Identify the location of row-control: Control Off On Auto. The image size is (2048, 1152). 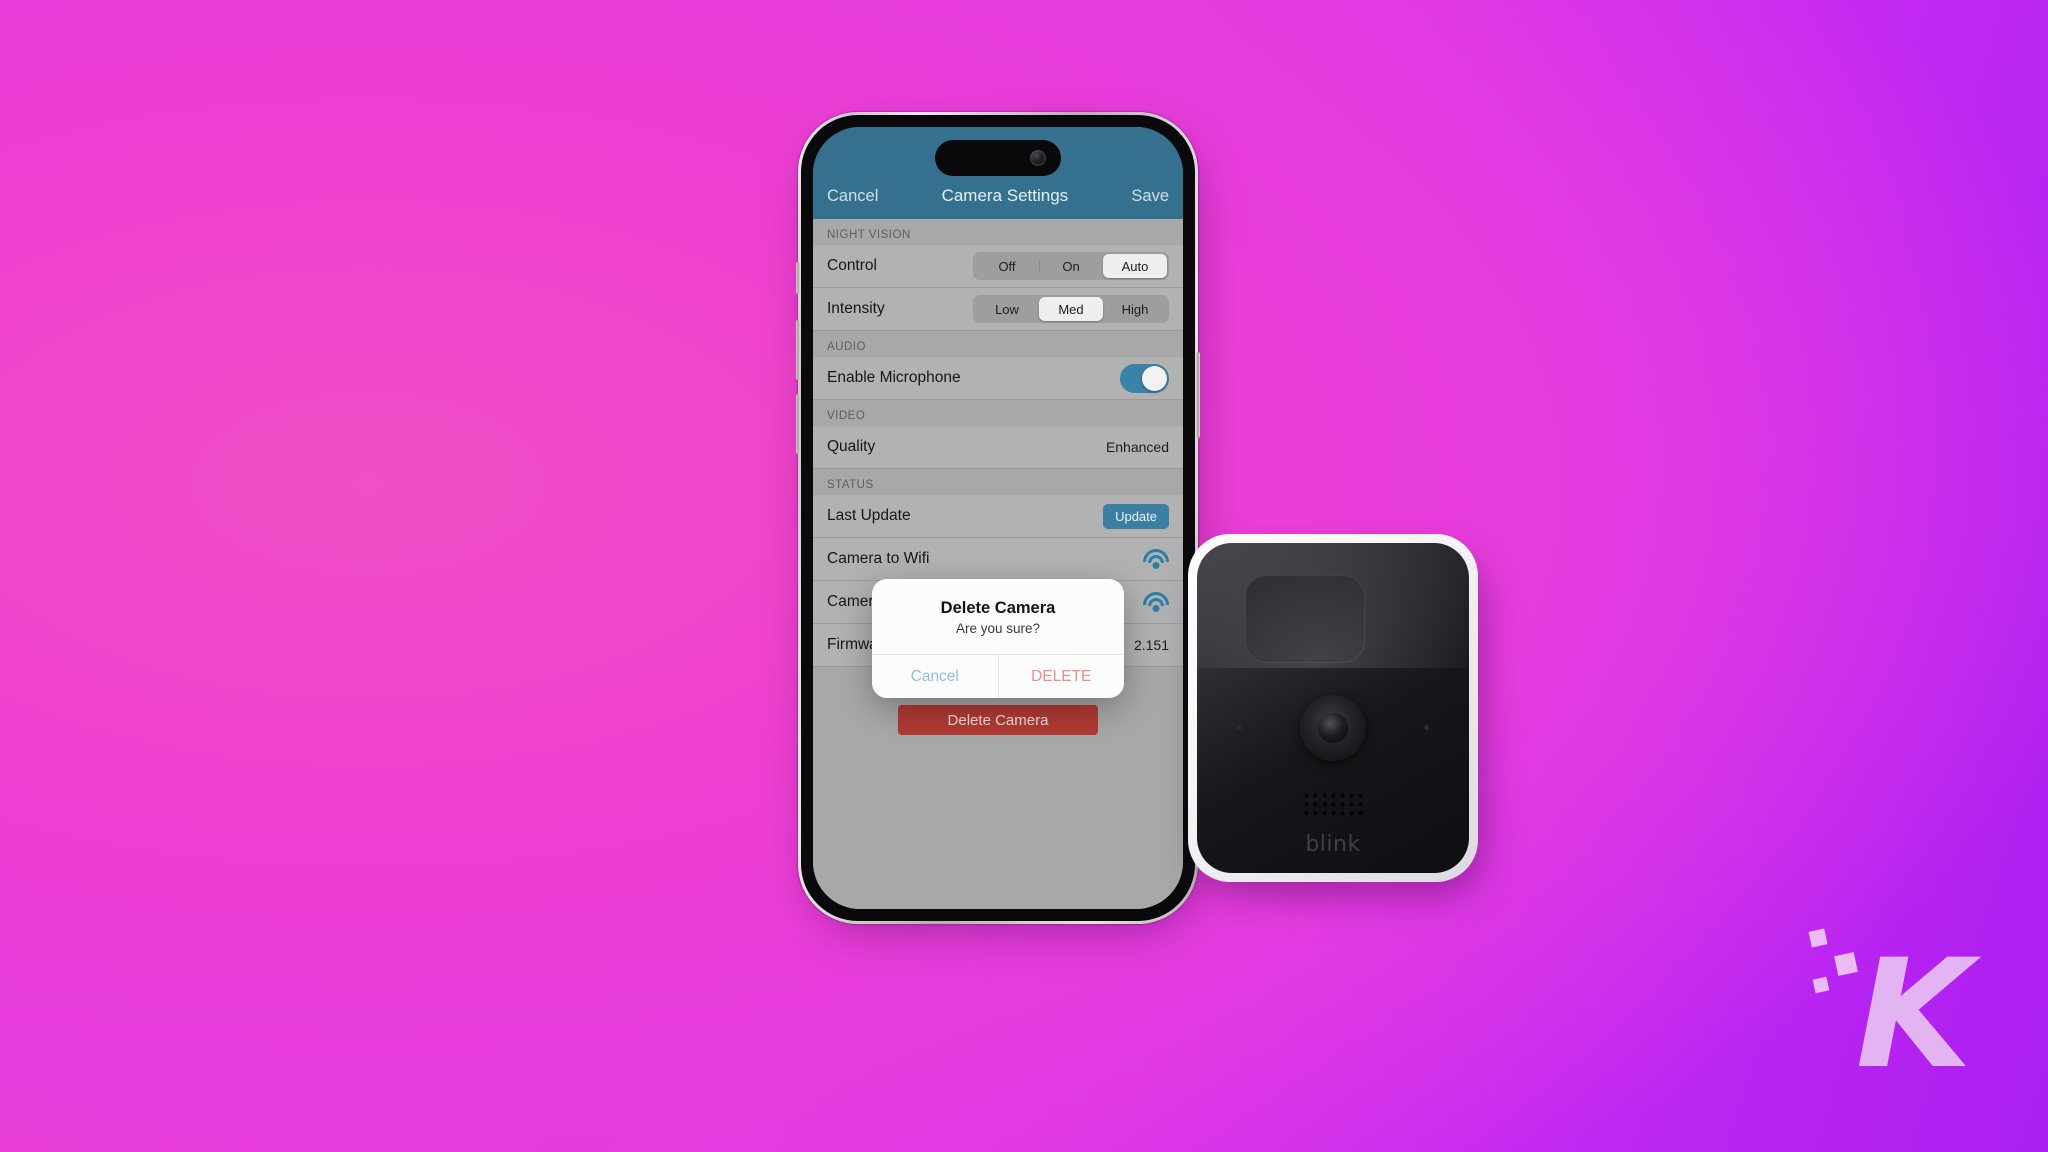
(998, 266).